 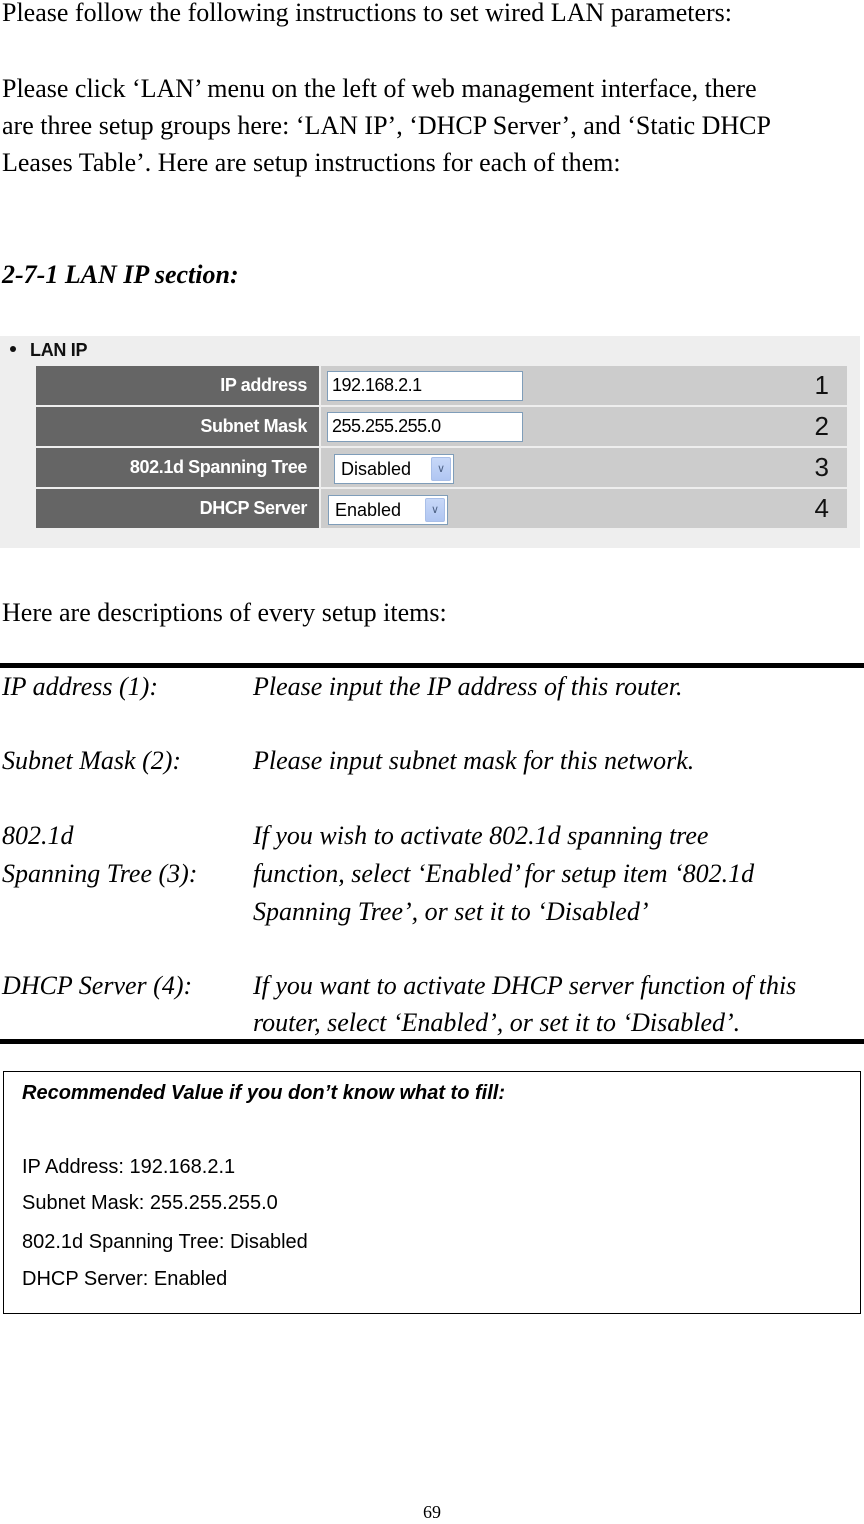 What do you see at coordinates (432, 1041) in the screenshot?
I see `table-bottom-rule` at bounding box center [432, 1041].